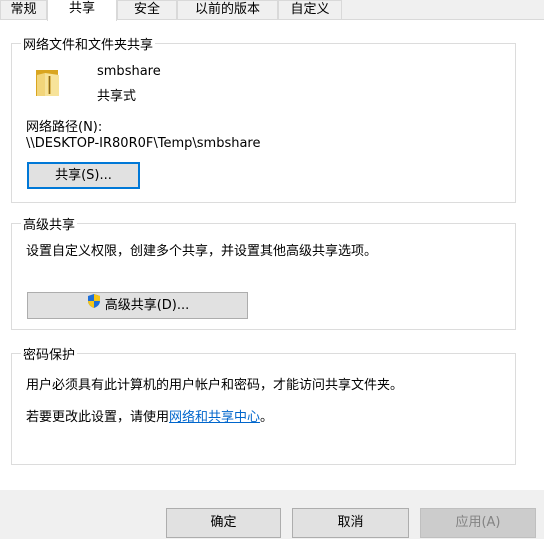  I want to click on dialog-footer: 确定 取消 应用(A), so click(272, 514).